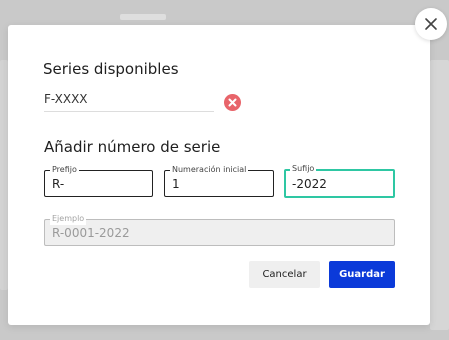 Image resolution: width=449 pixels, height=340 pixels. What do you see at coordinates (143, 17) in the screenshot?
I see `background-card` at bounding box center [143, 17].